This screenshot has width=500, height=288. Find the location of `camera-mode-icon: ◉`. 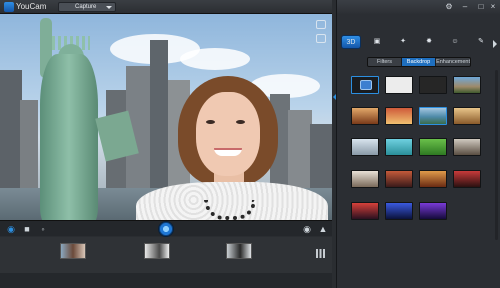

camera-mode-icon: ◉ is located at coordinates (11, 229).